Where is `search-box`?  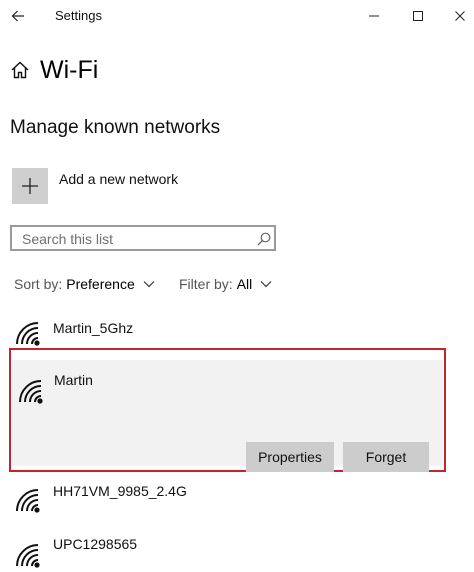 search-box is located at coordinates (143, 238).